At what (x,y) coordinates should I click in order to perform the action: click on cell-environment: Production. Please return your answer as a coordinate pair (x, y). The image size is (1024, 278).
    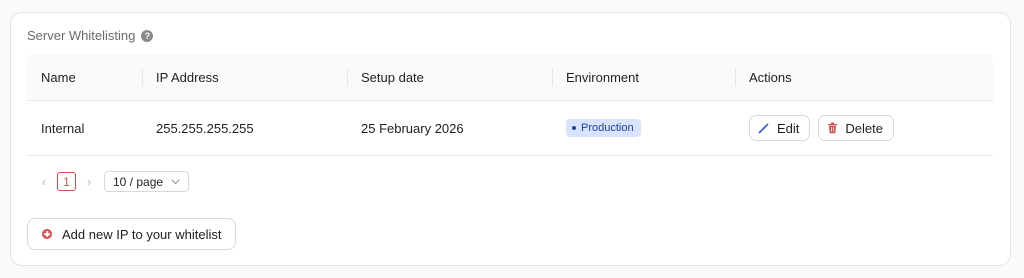
    Looking at the image, I should click on (643, 128).